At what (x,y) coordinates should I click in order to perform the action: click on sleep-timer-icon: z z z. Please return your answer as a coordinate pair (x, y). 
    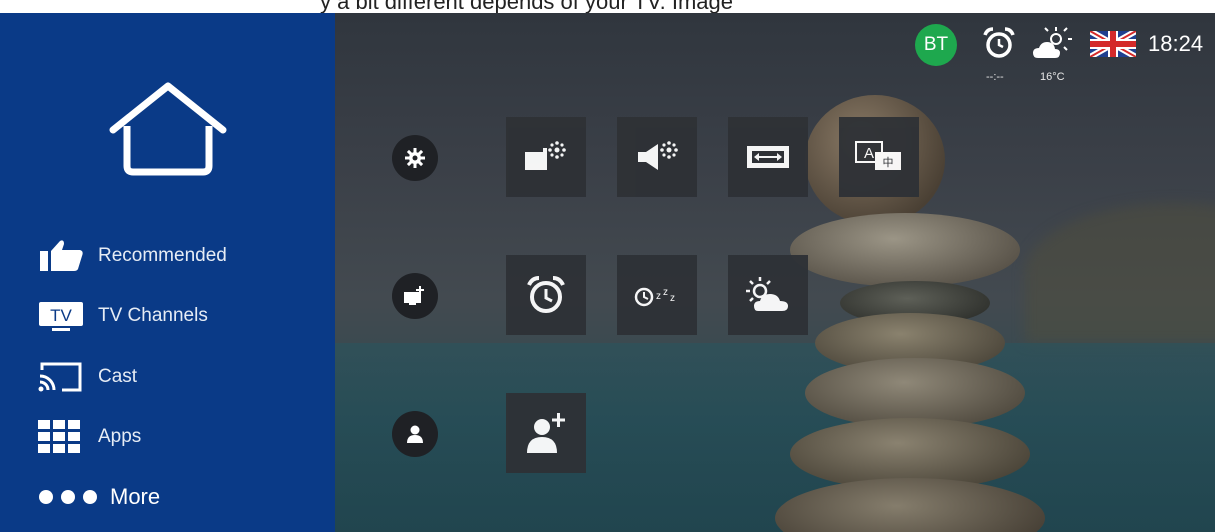
    Looking at the image, I should click on (654, 297).